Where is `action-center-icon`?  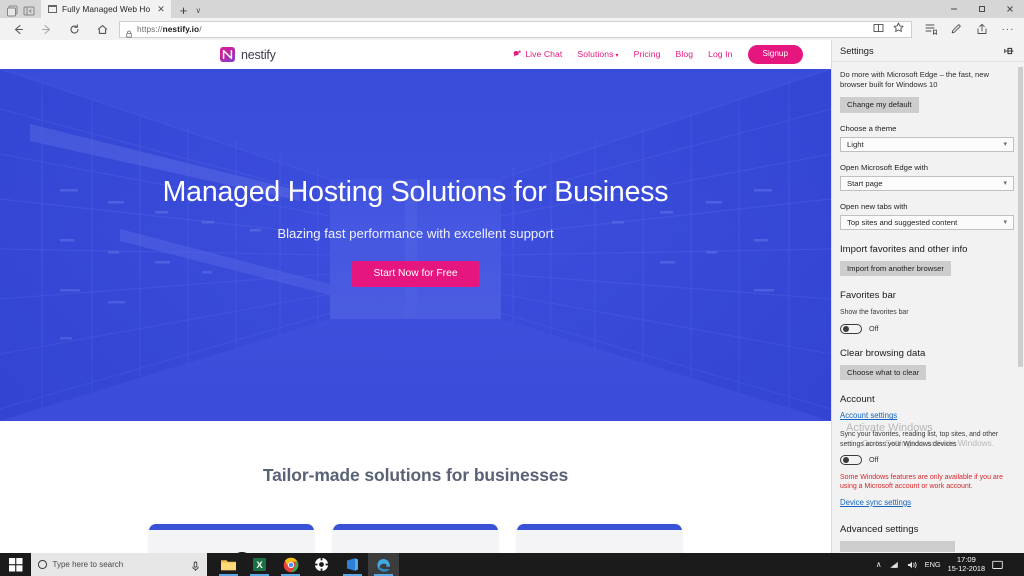
action-center-icon is located at coordinates (997, 565).